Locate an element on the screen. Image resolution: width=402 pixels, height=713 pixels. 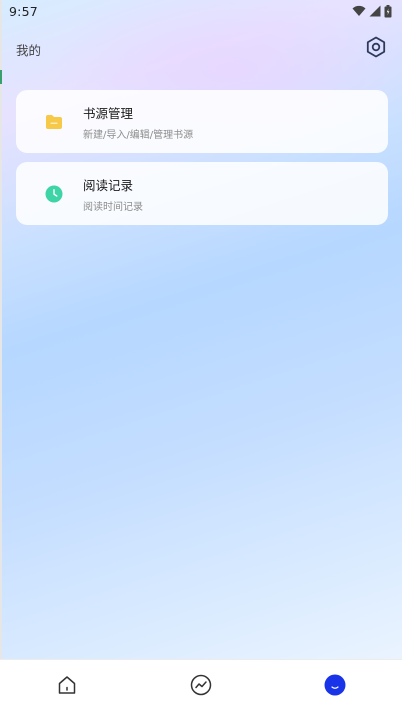
settings-button is located at coordinates (376, 49).